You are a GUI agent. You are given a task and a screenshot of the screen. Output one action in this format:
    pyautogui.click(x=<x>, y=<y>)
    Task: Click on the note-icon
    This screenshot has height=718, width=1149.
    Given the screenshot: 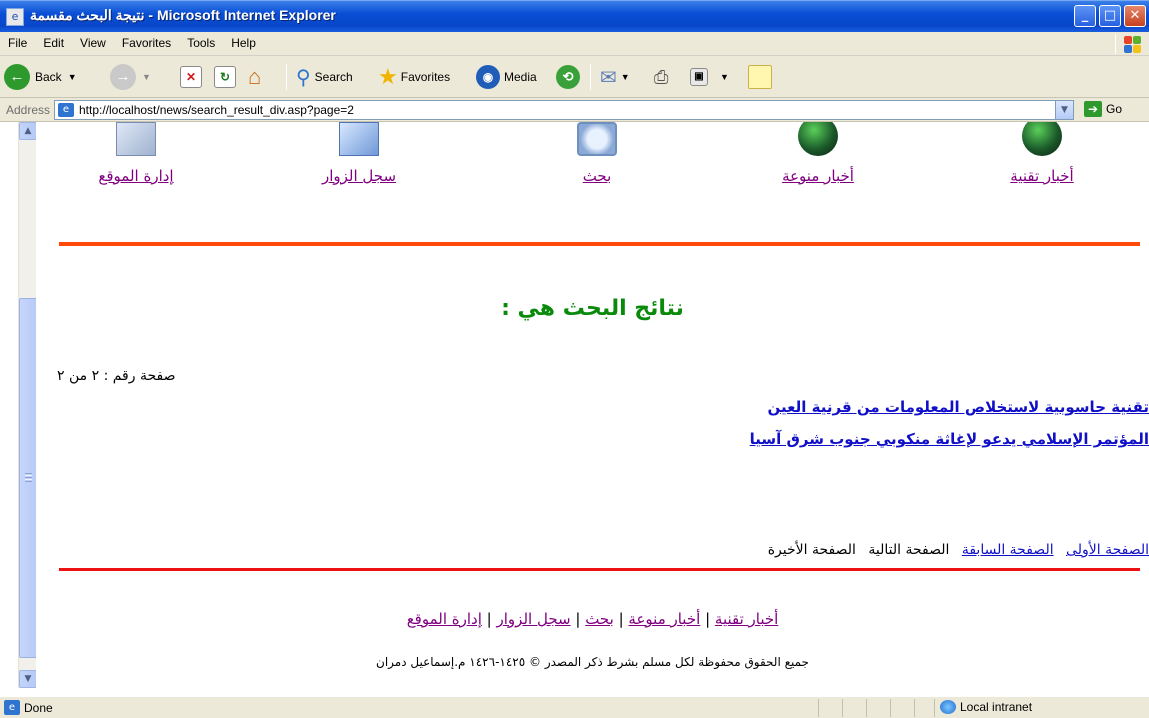 What is the action you would take?
    pyautogui.click(x=760, y=77)
    